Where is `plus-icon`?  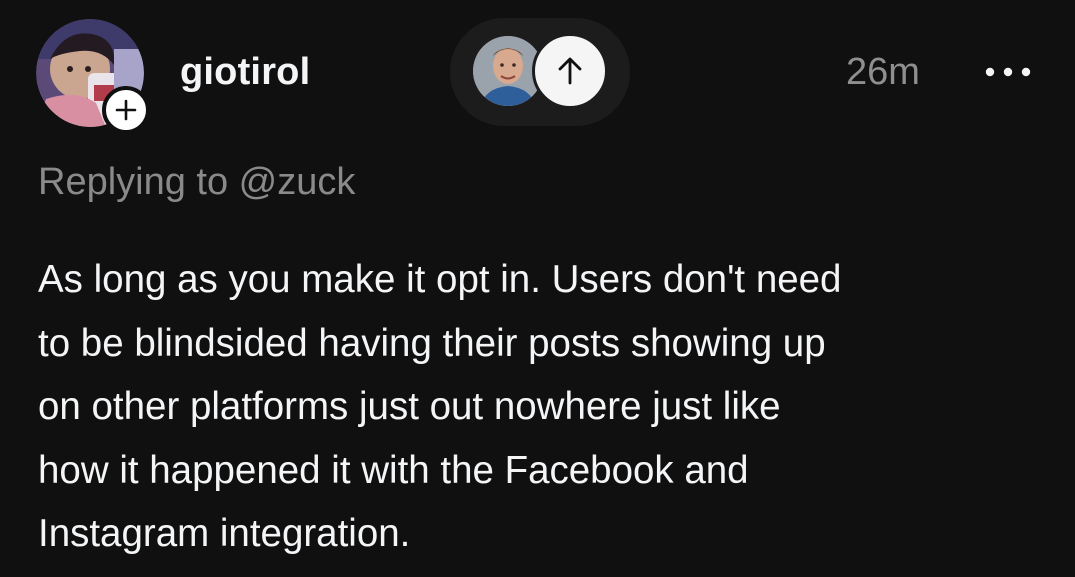
plus-icon is located at coordinates (126, 110).